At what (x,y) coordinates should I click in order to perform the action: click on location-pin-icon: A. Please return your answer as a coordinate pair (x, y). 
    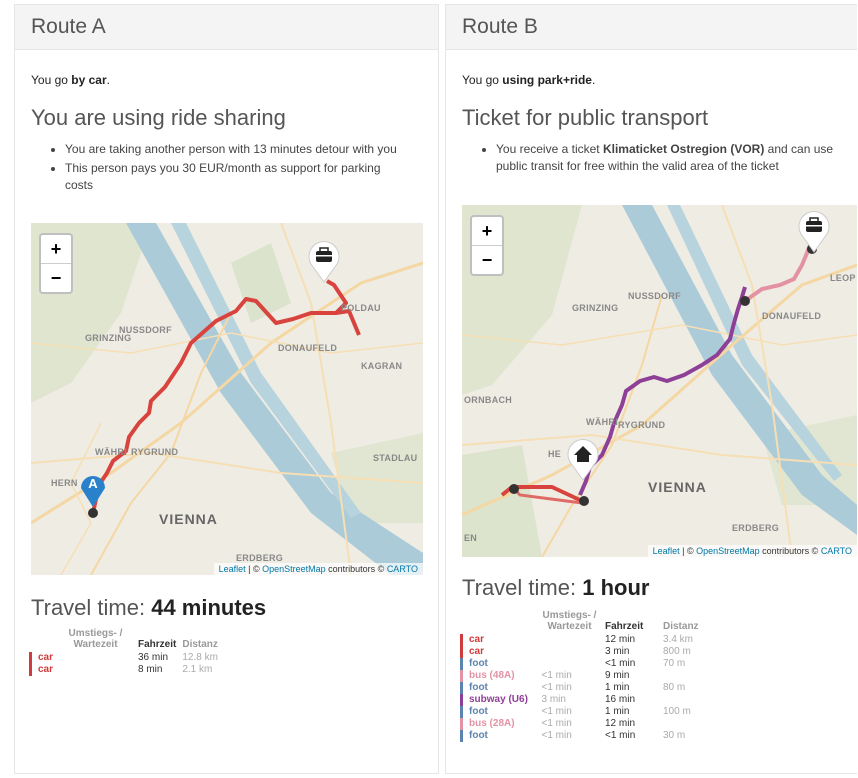
    Looking at the image, I should click on (93, 488).